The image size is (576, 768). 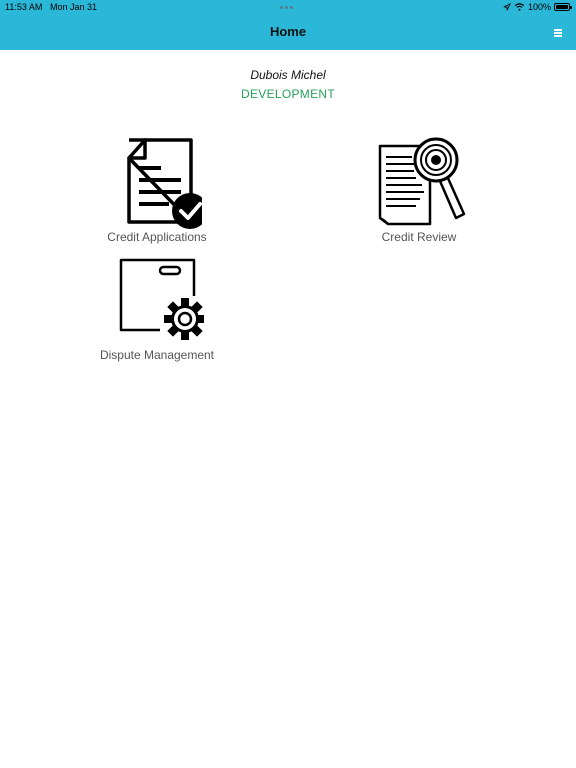 I want to click on credit-applications-tile: Credit Applications, so click(x=157, y=190).